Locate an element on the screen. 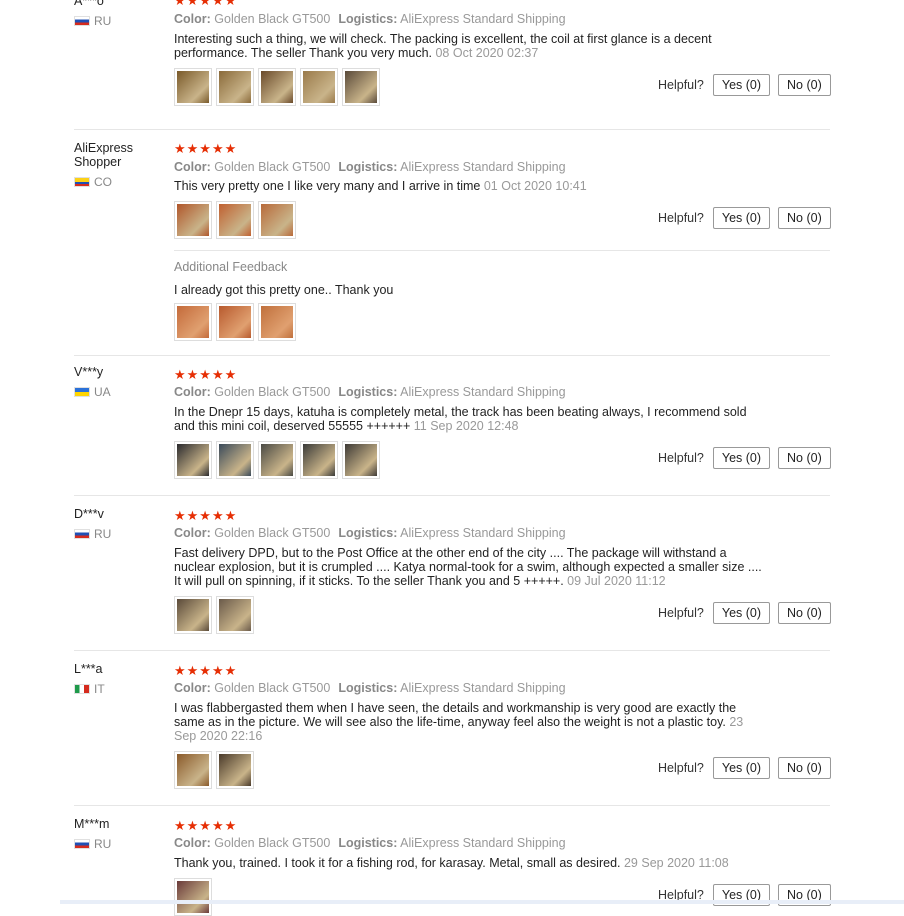 This screenshot has width=904, height=916. buyer-name: A***o is located at coordinates (89, 4).